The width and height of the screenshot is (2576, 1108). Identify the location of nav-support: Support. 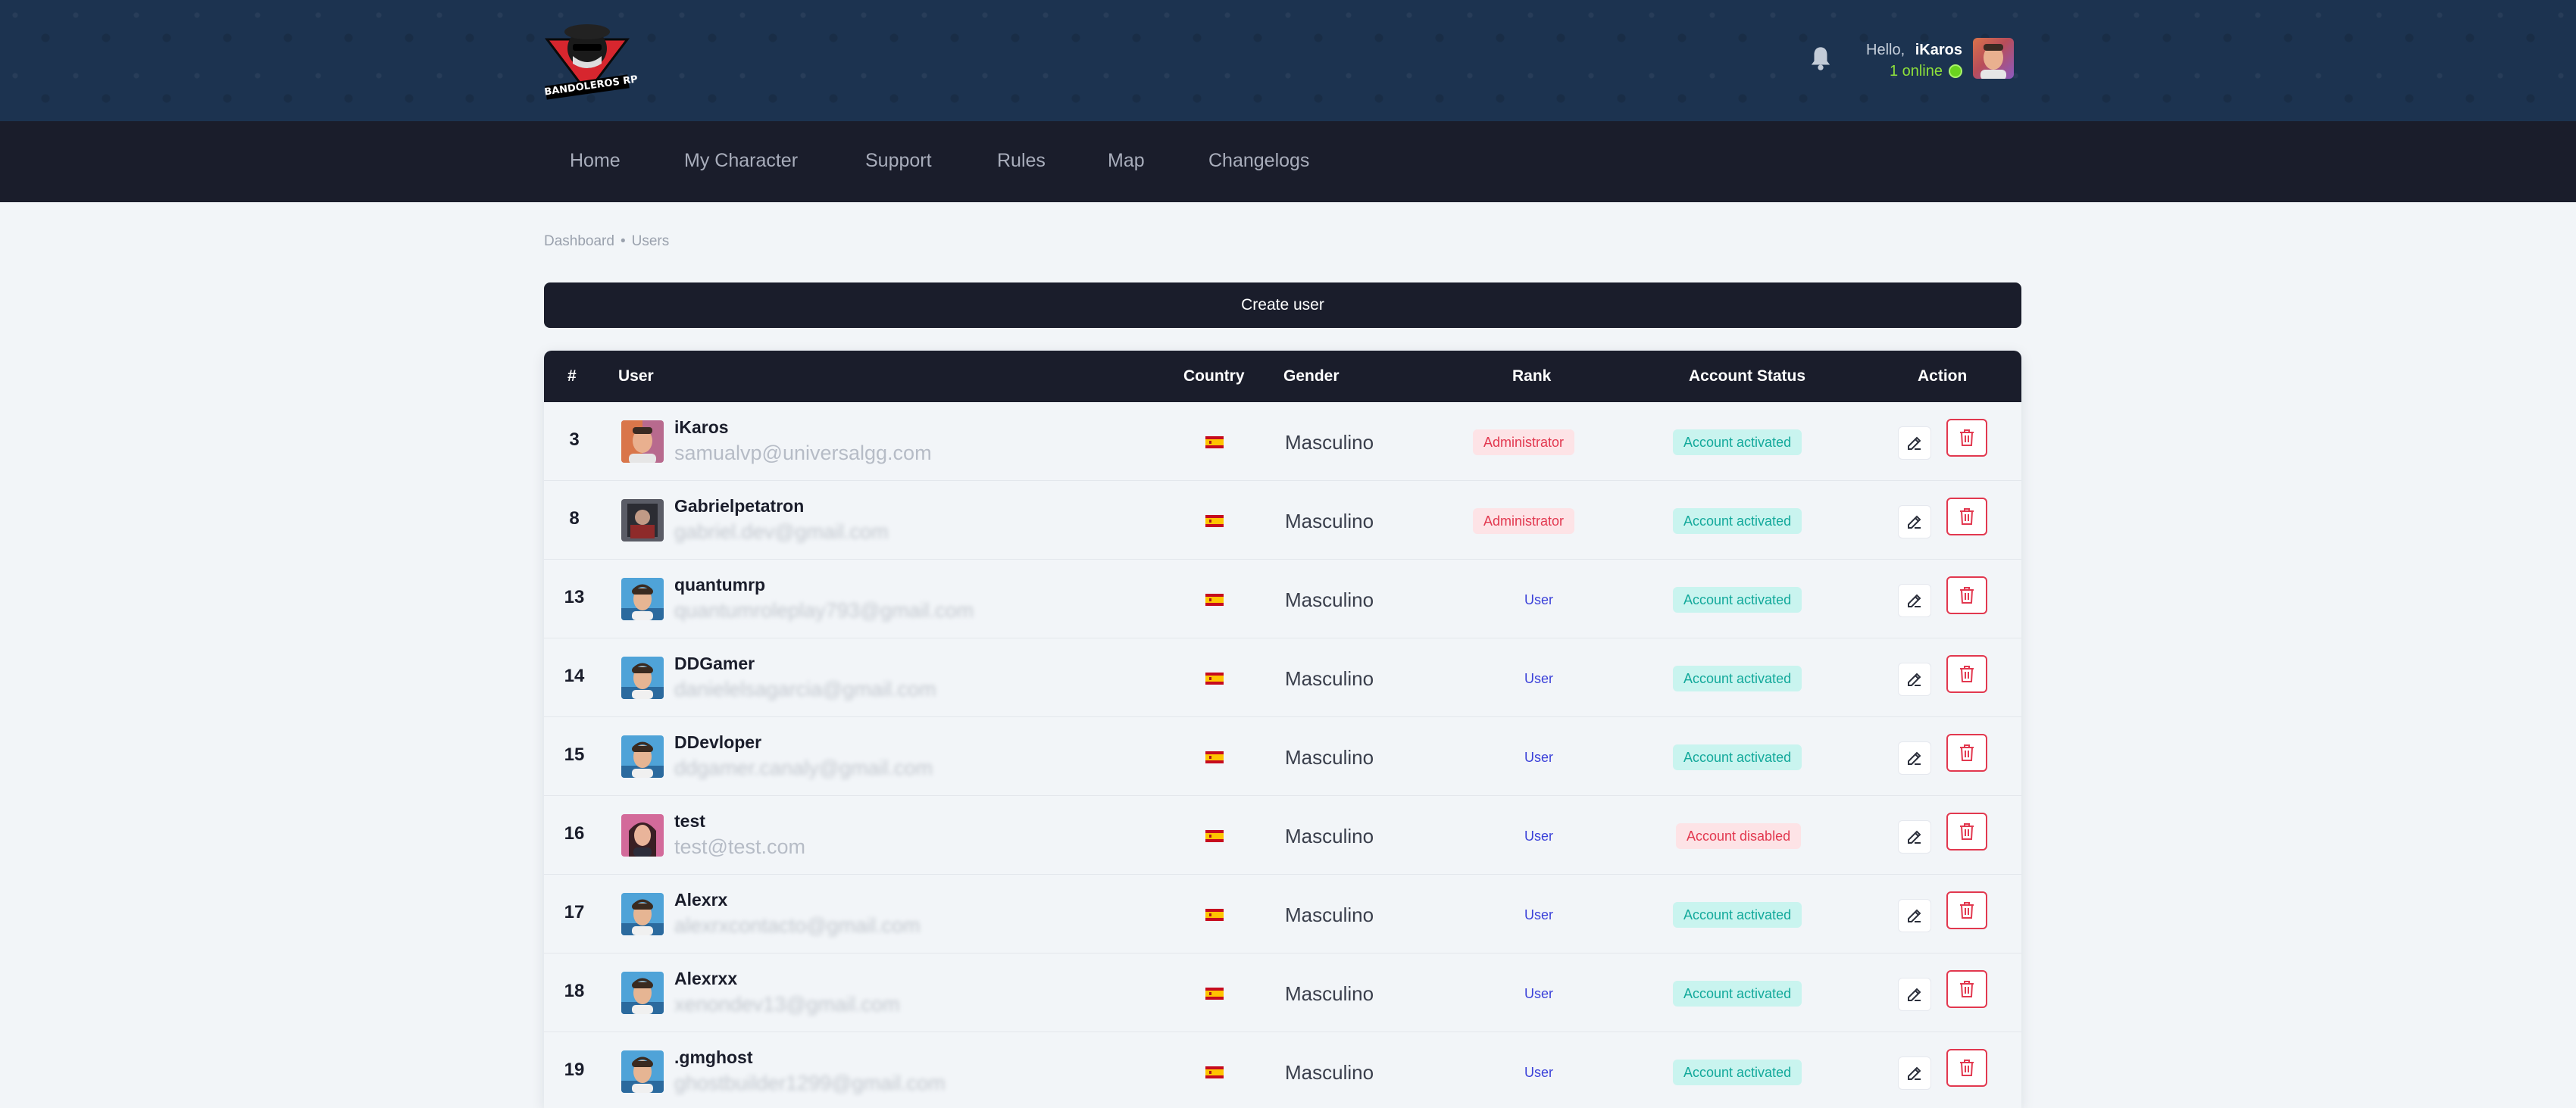
(898, 161).